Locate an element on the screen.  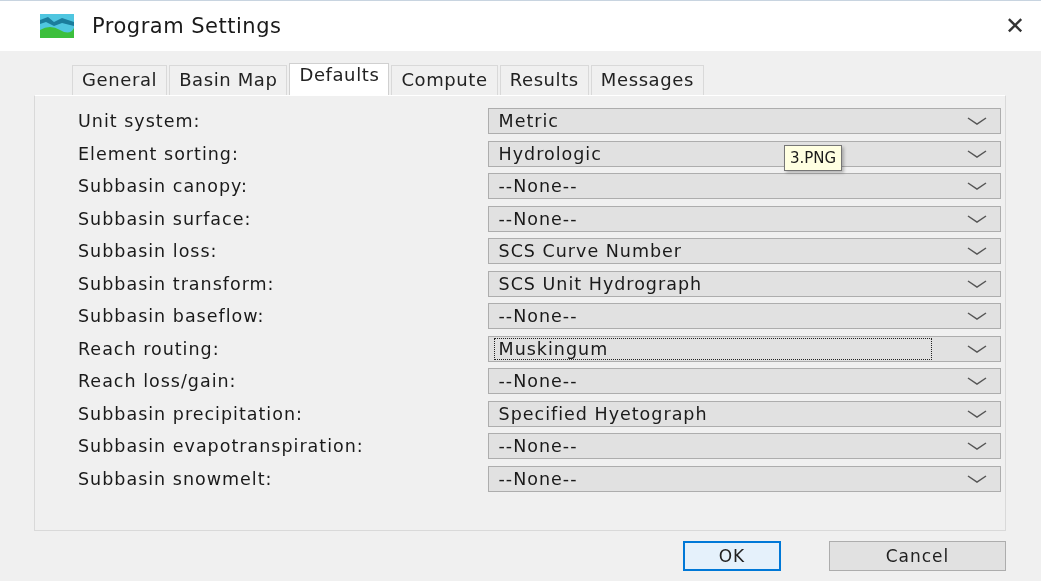
setting-label: Subbasin precipitation: is located at coordinates (191, 413).